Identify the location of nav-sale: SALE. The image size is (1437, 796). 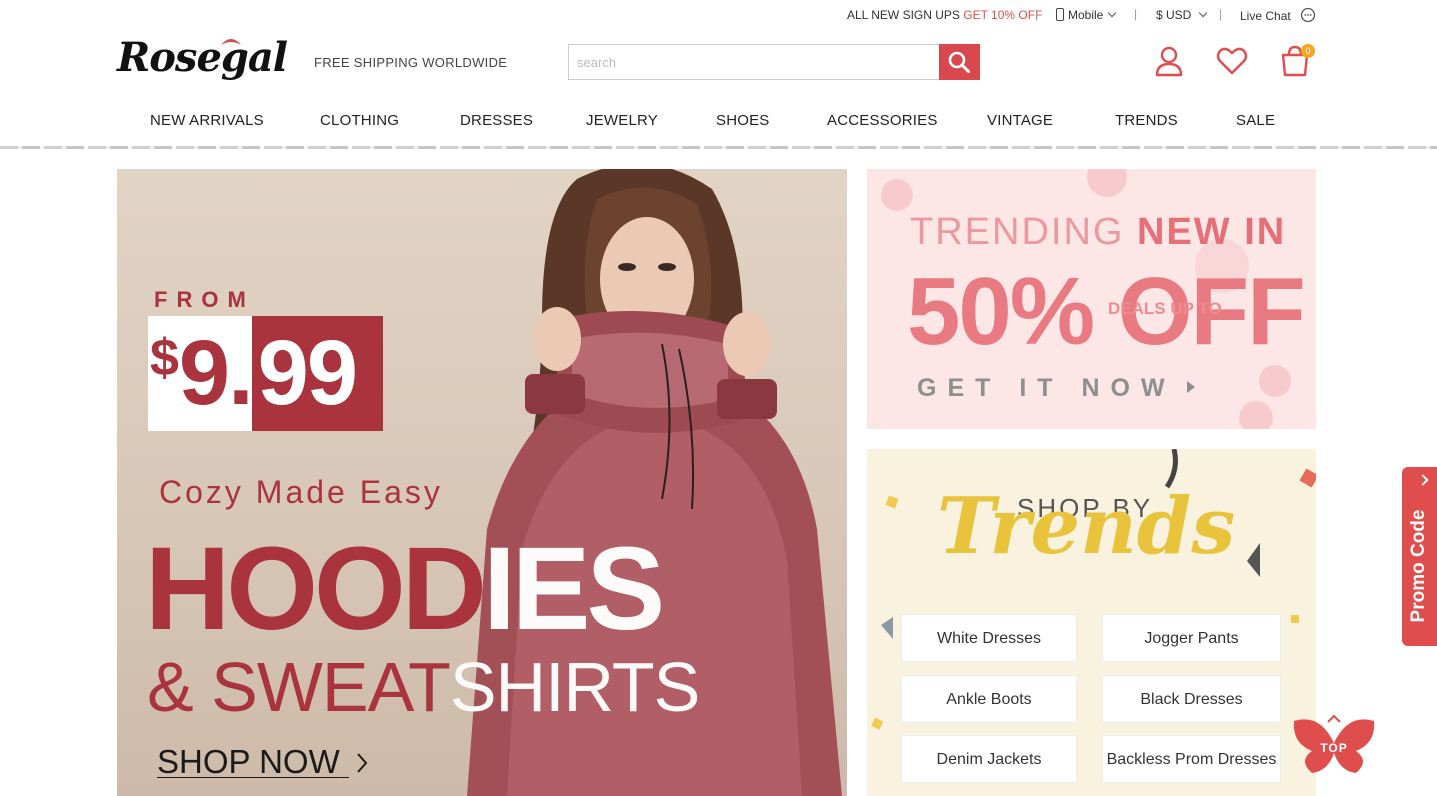
(1255, 120).